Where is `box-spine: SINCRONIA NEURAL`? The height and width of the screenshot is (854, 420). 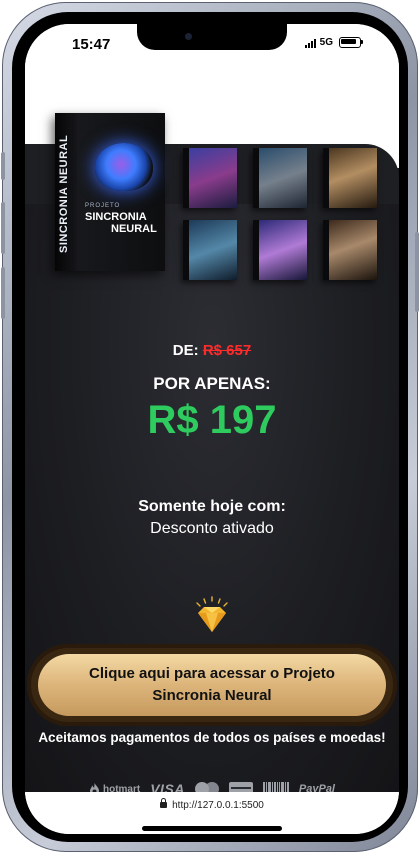
box-spine: SINCRONIA NEURAL is located at coordinates (66, 192).